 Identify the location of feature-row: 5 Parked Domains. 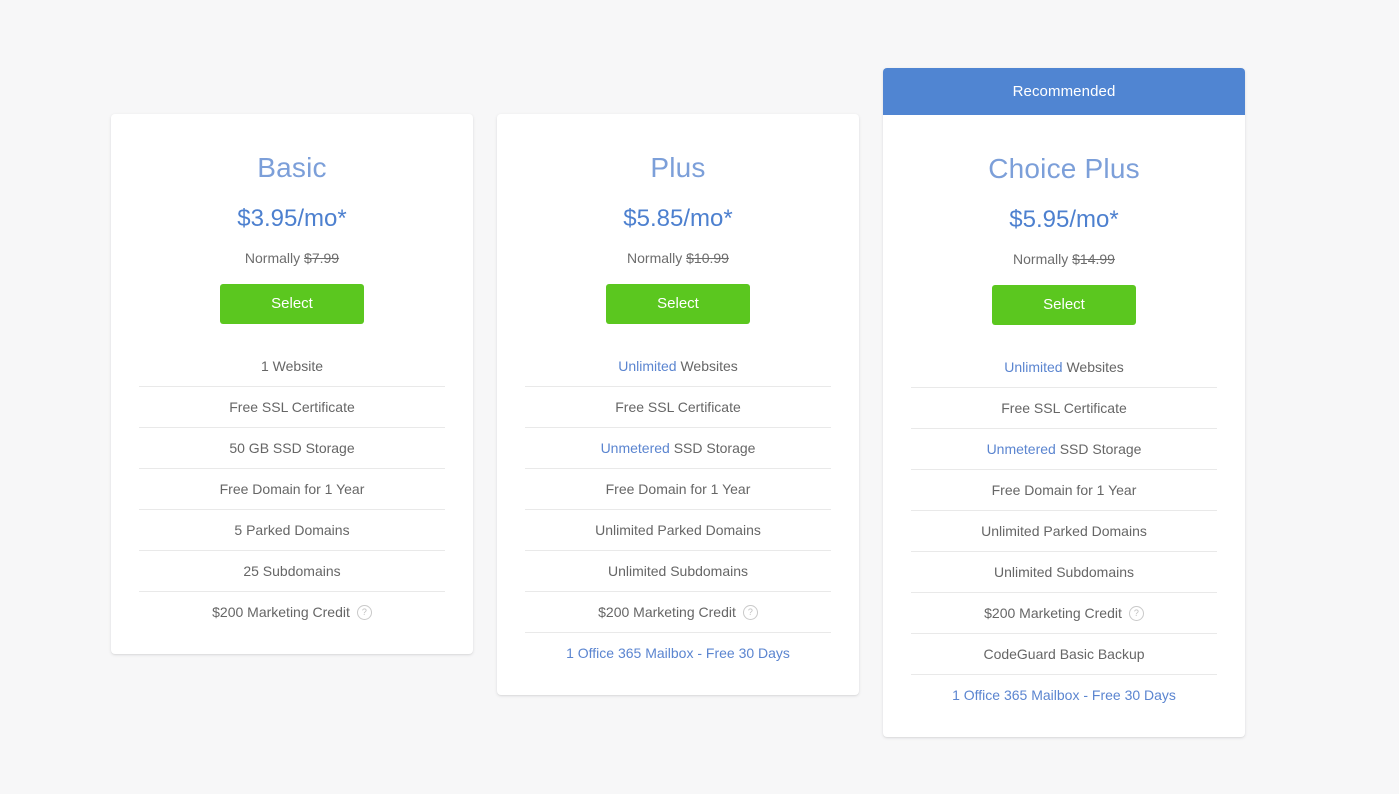
(292, 529).